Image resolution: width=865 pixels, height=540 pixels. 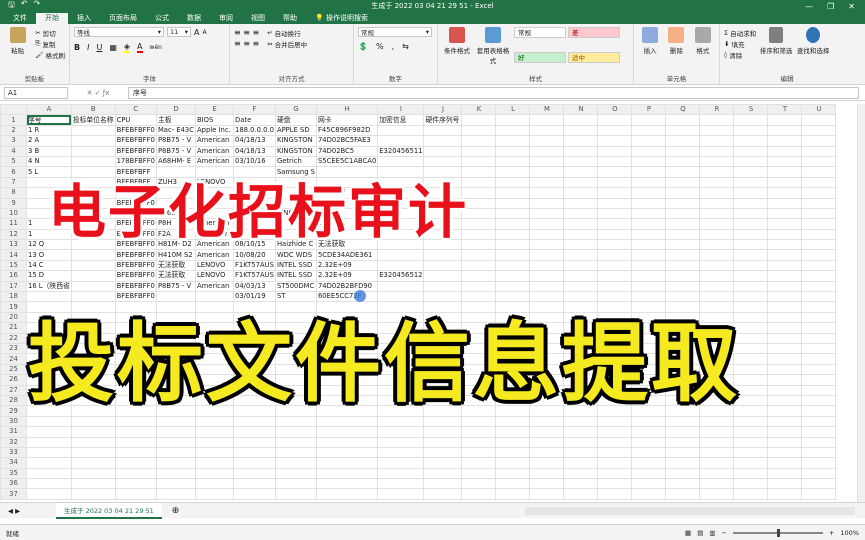 I want to click on row-header: 37, so click(x=13, y=494).